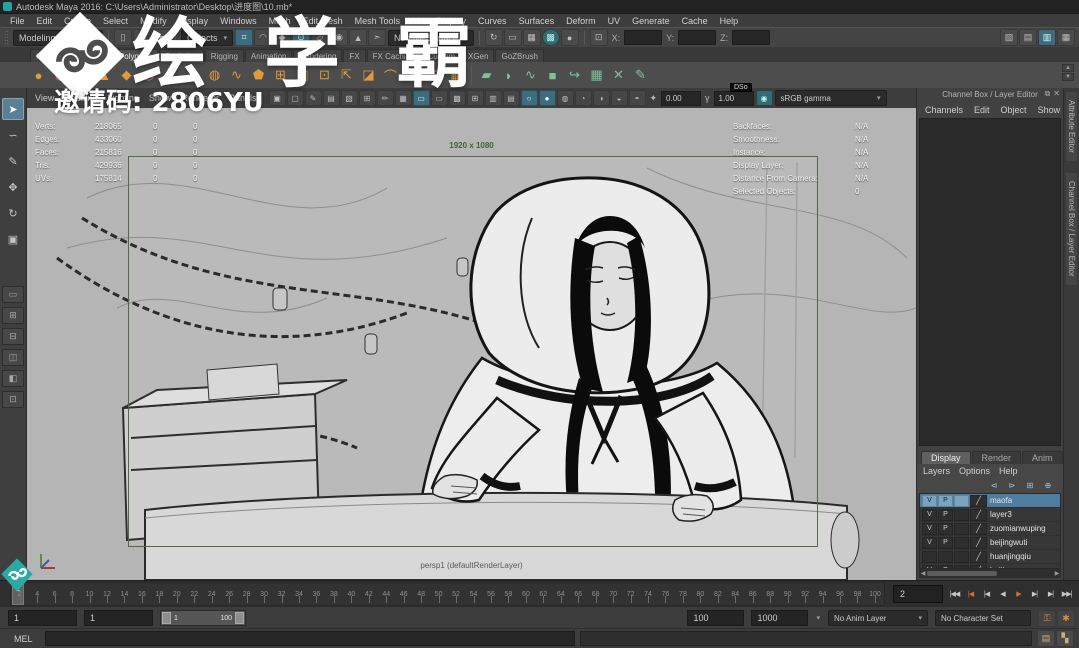  I want to click on poly-sphere-icon: ●, so click(38, 75).